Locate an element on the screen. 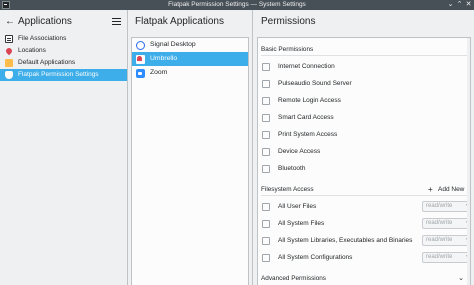  sidebar-item-label: Default Applications is located at coordinates (47, 62).